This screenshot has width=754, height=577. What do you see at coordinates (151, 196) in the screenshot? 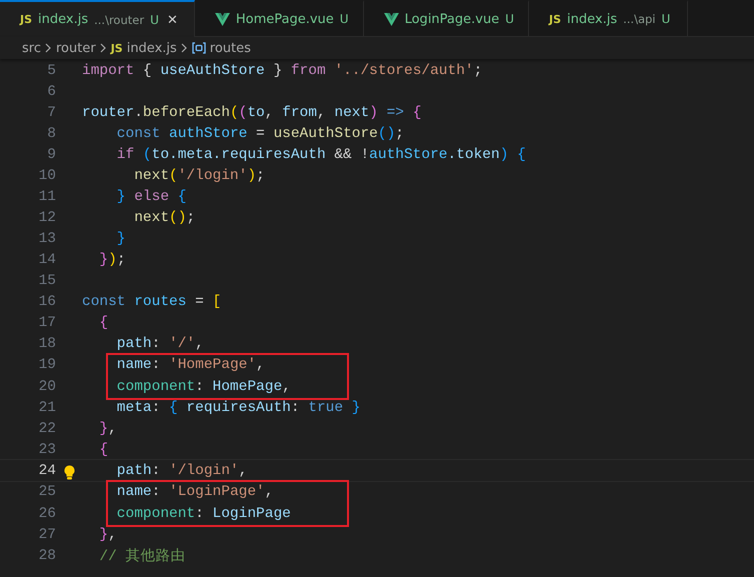
I see `code-line: } else {` at bounding box center [151, 196].